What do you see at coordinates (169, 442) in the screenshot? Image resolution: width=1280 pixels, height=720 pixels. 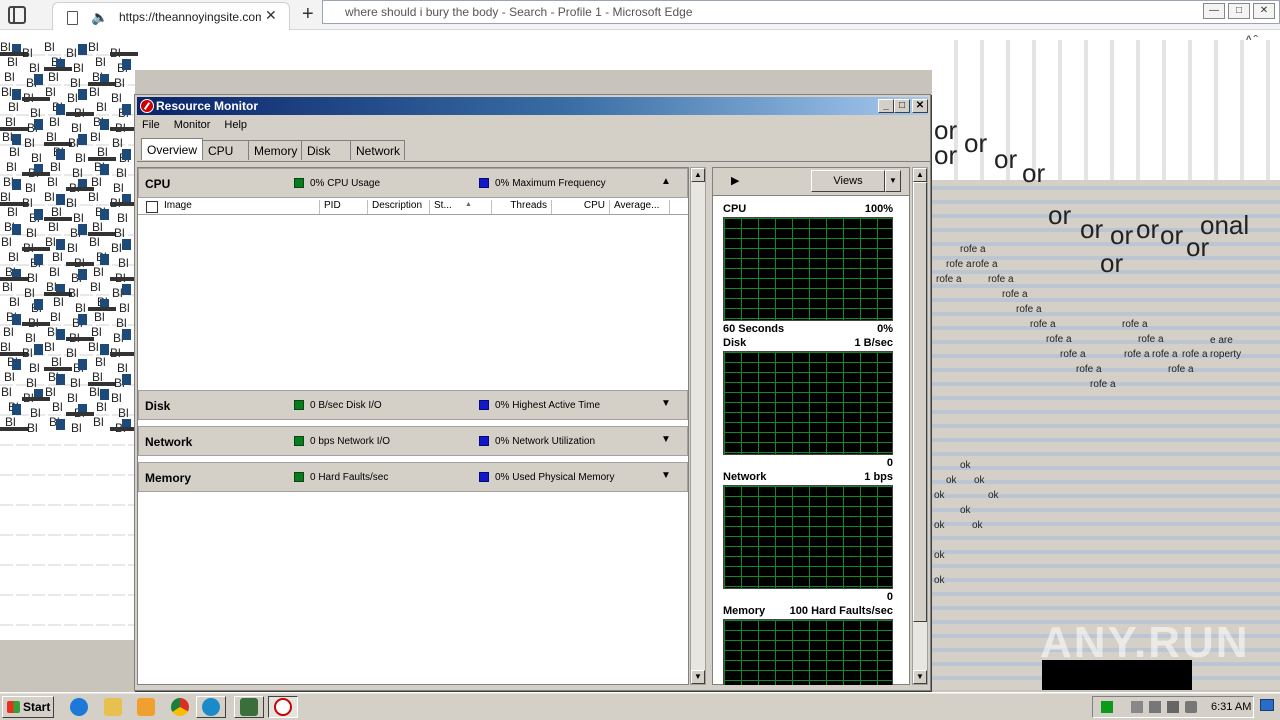 I see `network-section-title: Network` at bounding box center [169, 442].